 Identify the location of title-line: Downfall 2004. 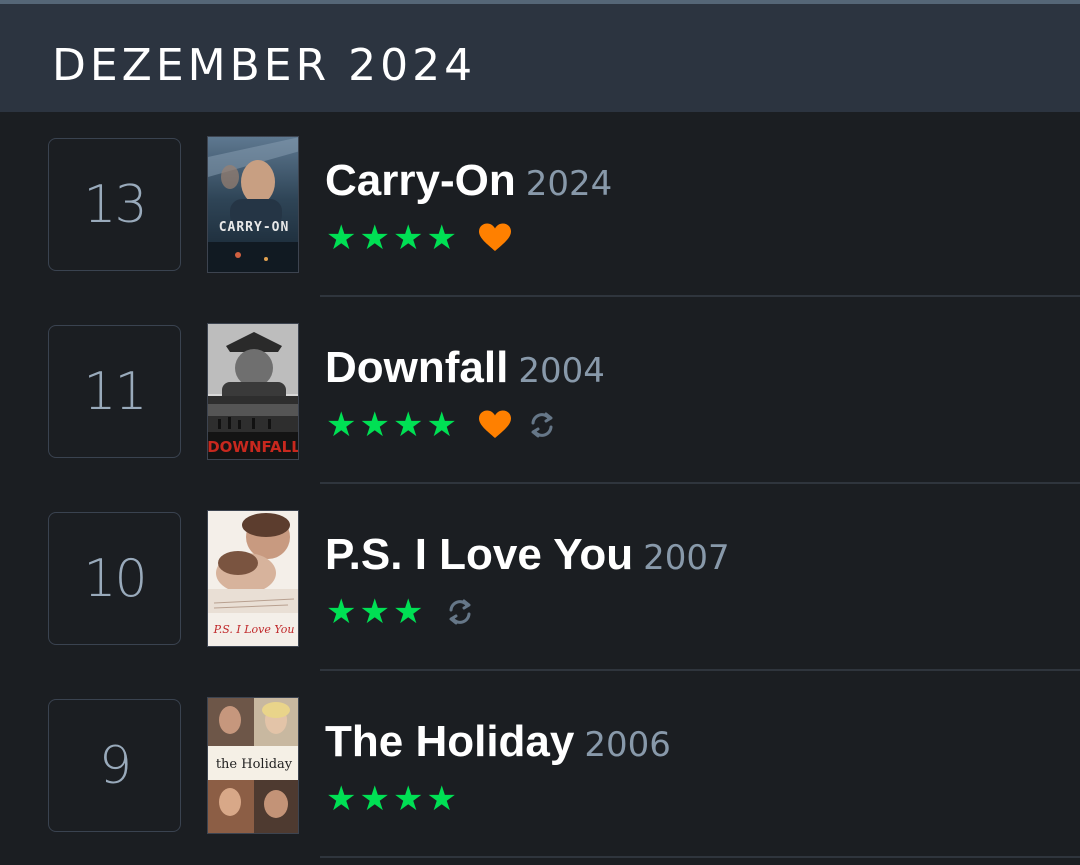
(465, 373).